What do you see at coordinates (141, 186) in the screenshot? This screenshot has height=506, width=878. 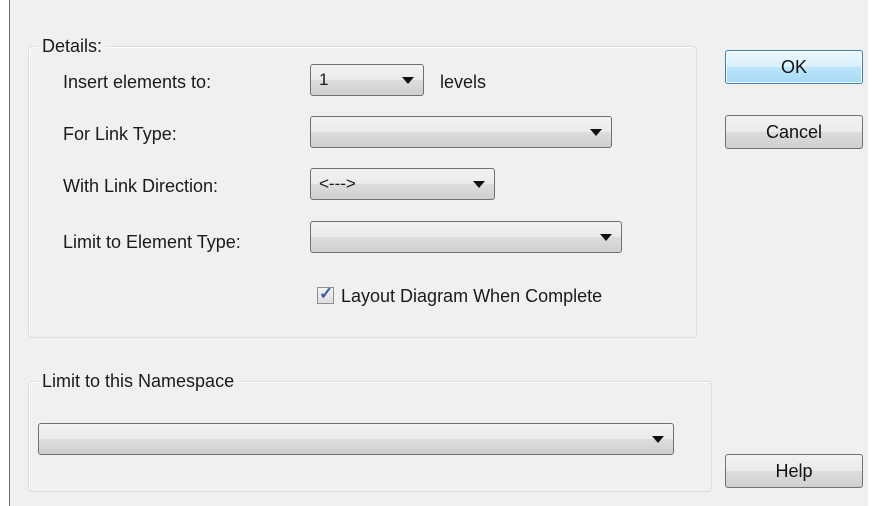 I see `link-direction-label: With Link Direction:` at bounding box center [141, 186].